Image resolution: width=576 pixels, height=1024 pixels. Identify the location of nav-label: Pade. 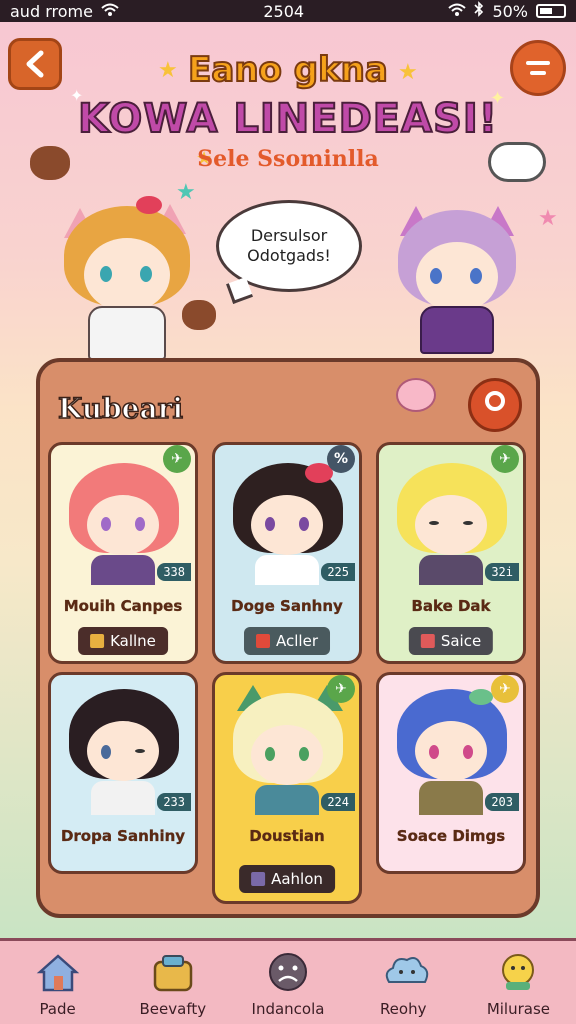
(57, 1009).